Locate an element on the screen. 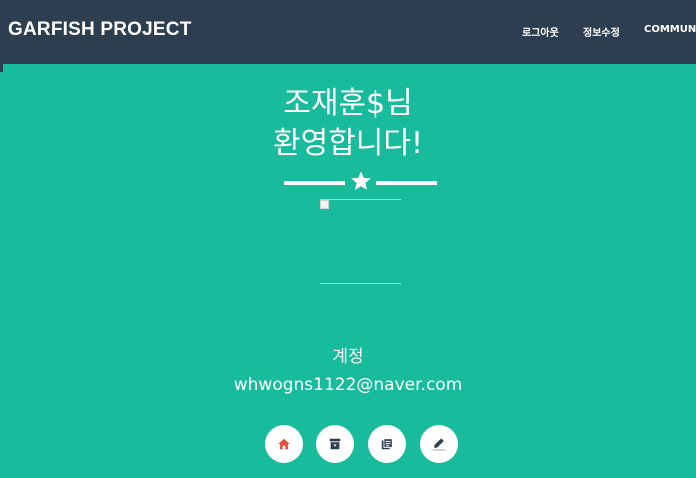 The image size is (696, 478). account-email: whwogns1122@naver.com is located at coordinates (348, 385).